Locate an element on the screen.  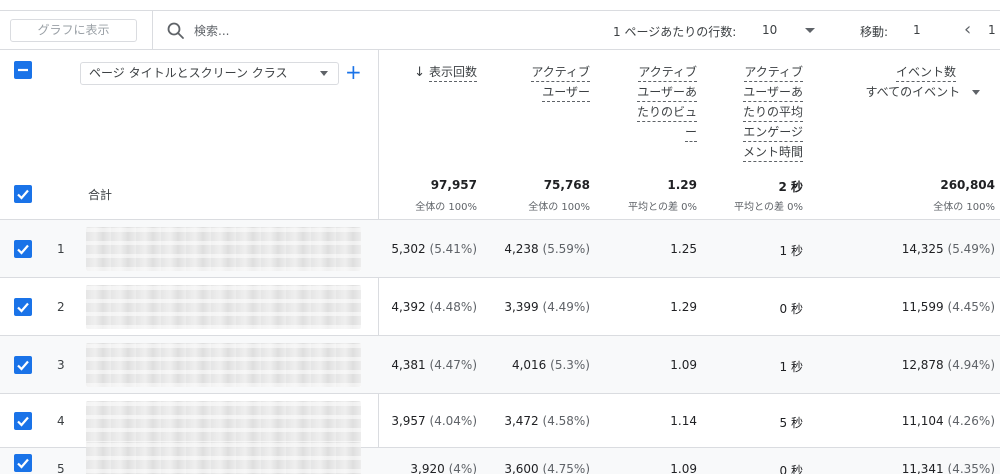
arrow-down-icon: ↓ is located at coordinates (419, 72).